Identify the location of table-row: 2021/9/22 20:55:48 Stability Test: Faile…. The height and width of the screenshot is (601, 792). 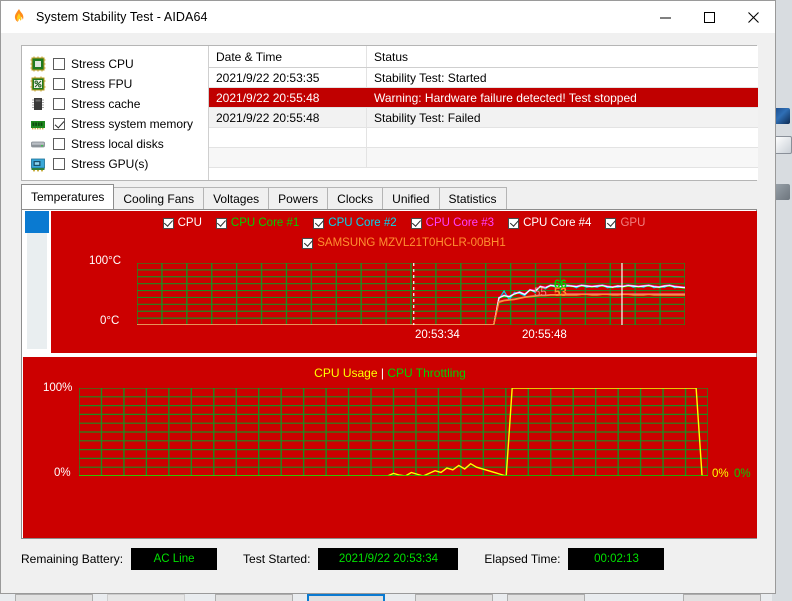
(483, 118).